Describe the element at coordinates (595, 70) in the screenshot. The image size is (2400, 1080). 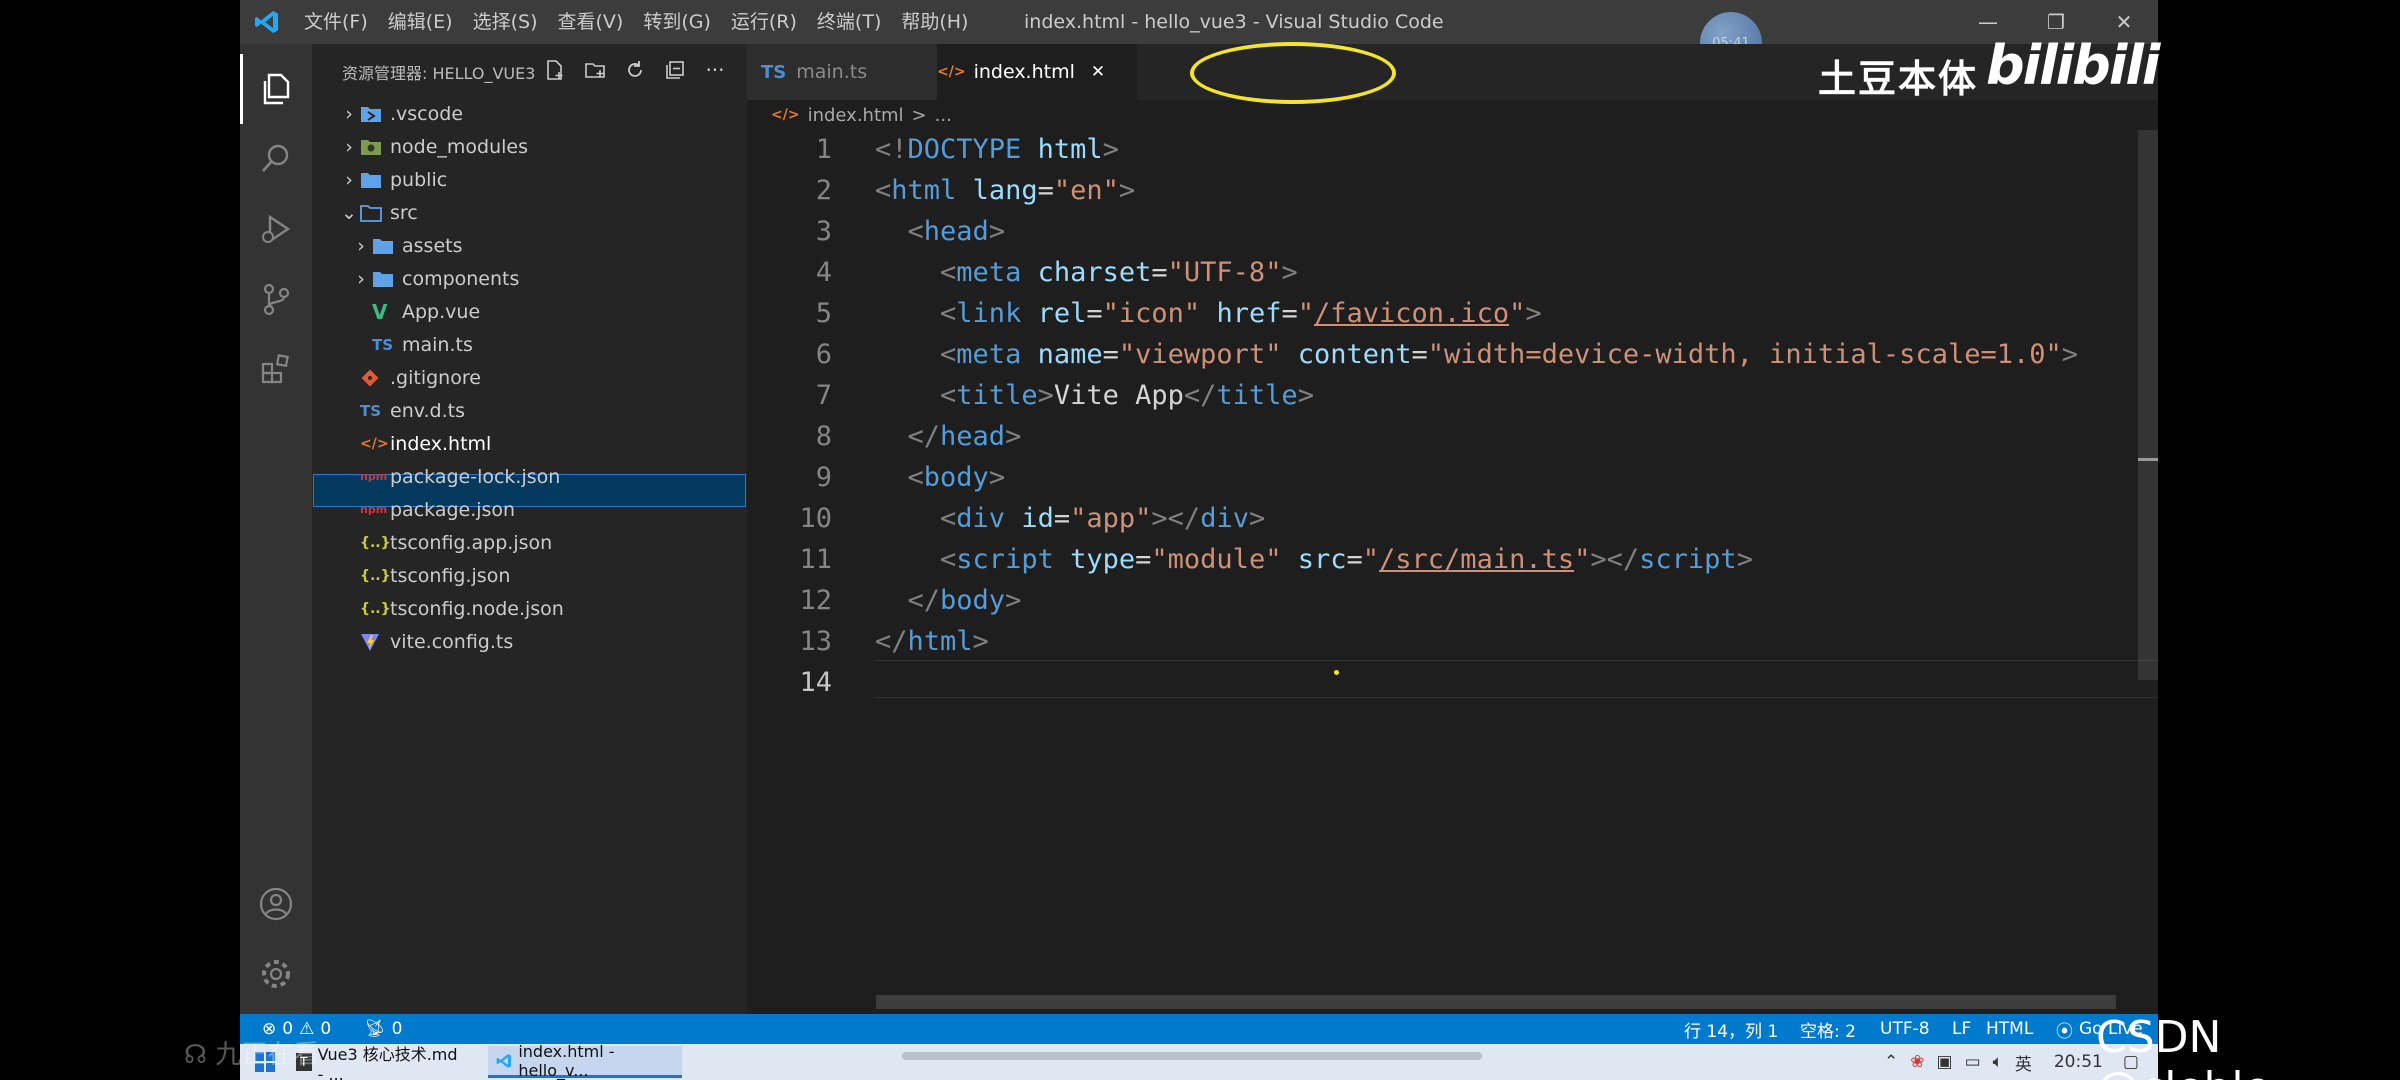
I see `new-folder-button` at that location.